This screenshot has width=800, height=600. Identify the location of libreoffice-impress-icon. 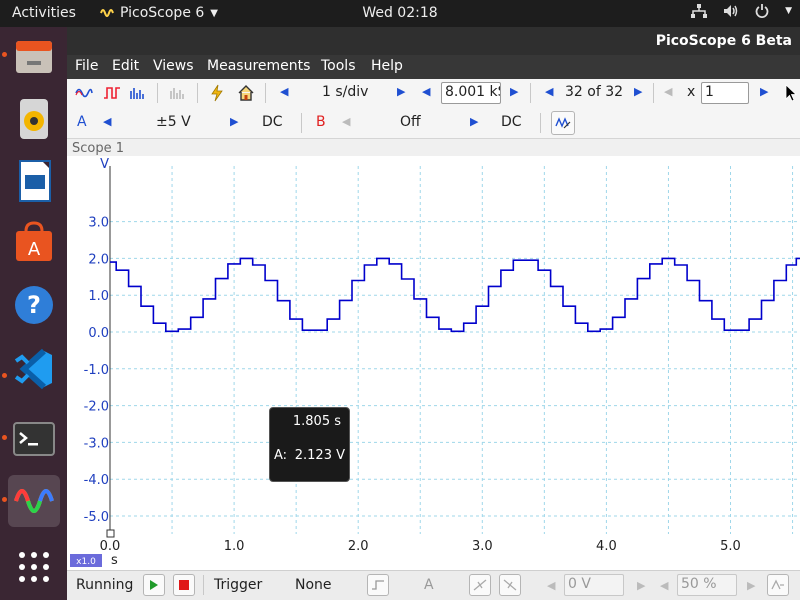
(34, 181).